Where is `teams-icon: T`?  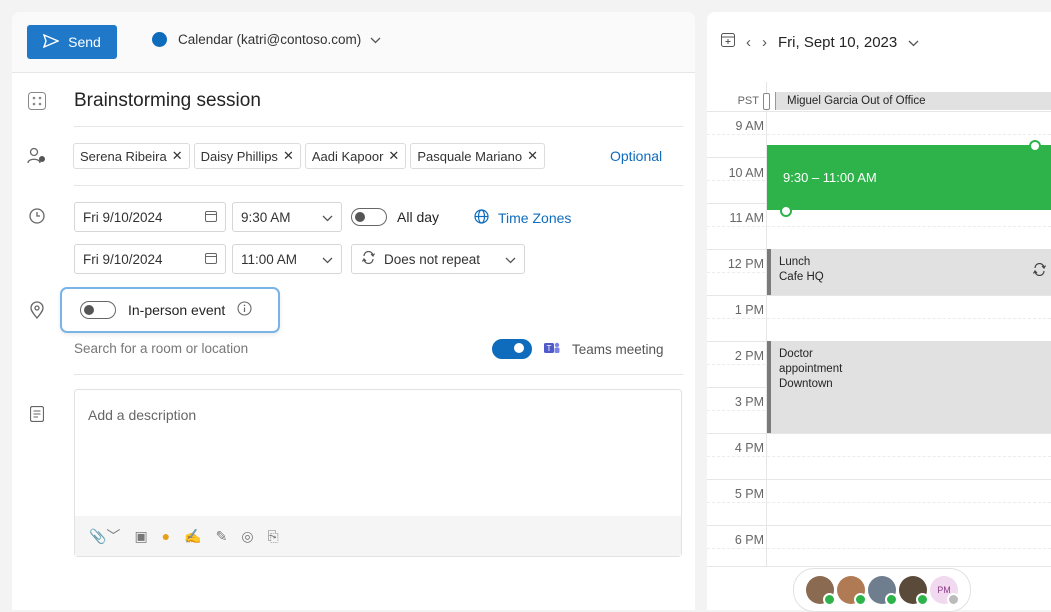 teams-icon: T is located at coordinates (552, 349).